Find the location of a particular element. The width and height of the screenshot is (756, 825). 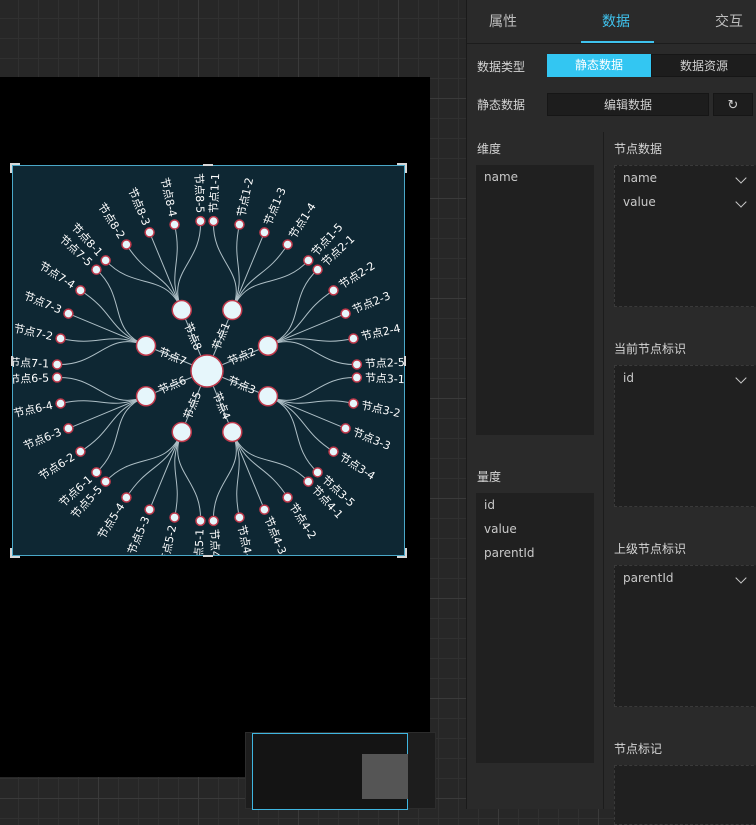

minimap is located at coordinates (340, 771).